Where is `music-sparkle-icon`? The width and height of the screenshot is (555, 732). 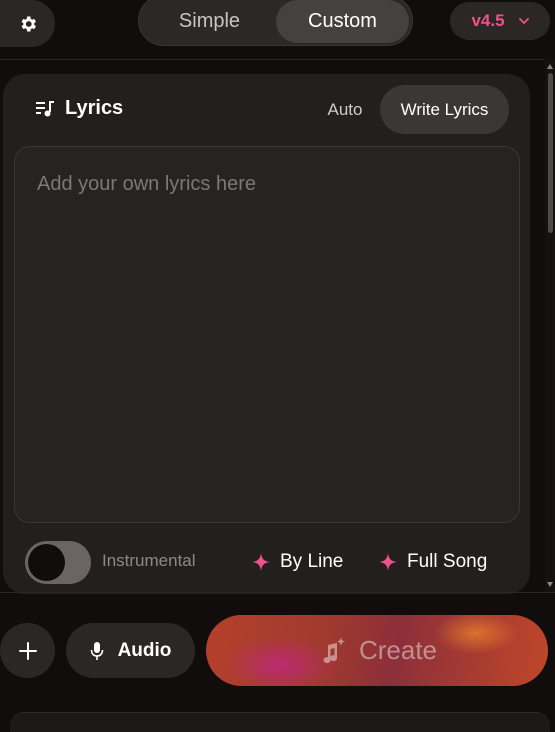
music-sparkle-icon is located at coordinates (334, 649).